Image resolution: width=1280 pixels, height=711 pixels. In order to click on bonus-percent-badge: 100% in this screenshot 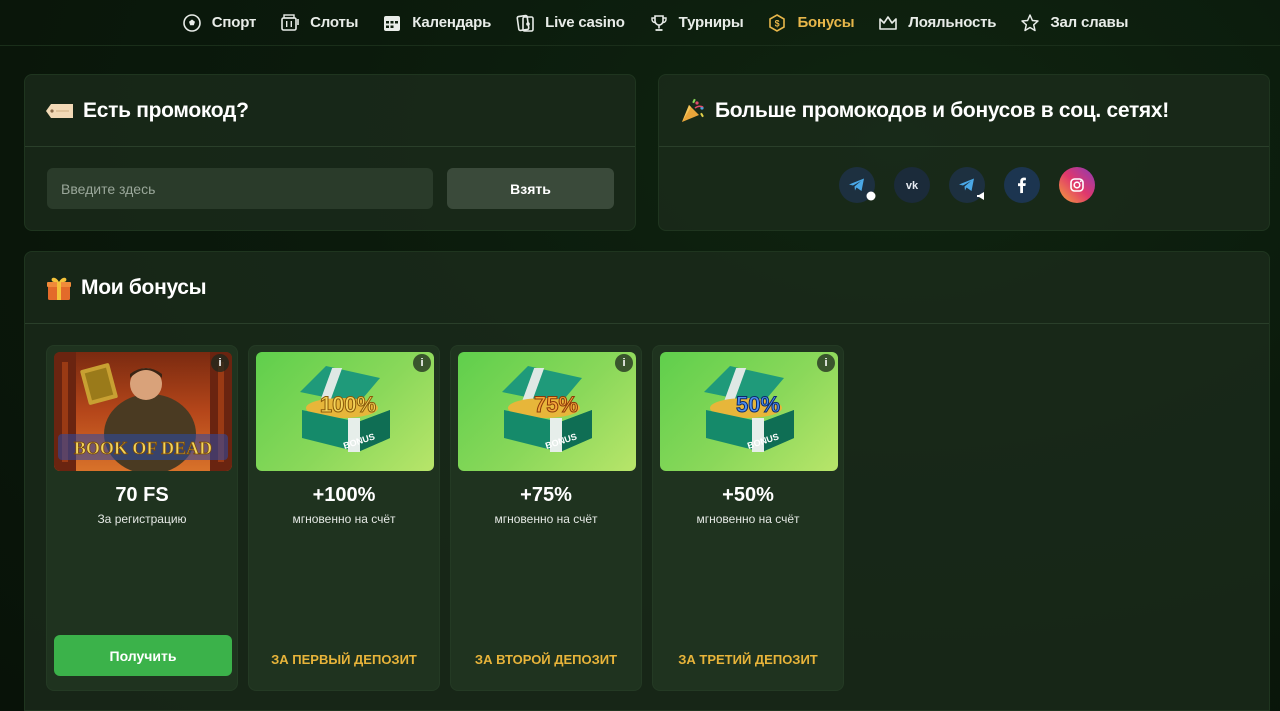, I will do `click(348, 404)`.